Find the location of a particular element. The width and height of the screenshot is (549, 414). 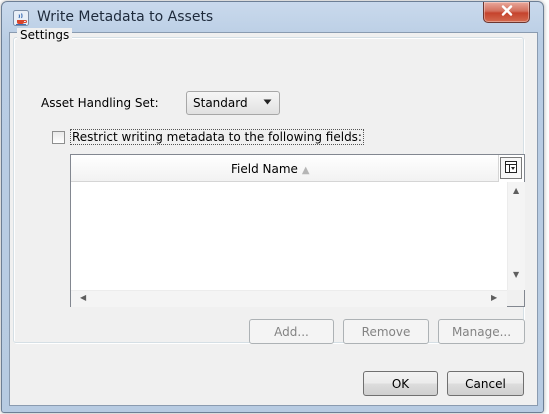

vertical-scrollbar: ▲ ▼ is located at coordinates (516, 236).